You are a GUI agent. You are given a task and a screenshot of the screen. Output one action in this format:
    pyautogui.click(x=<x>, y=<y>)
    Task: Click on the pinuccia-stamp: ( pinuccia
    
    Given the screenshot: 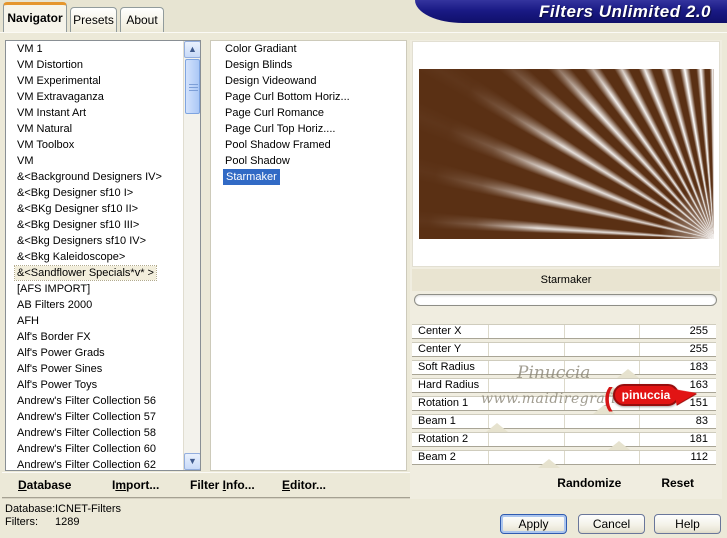 What is the action you would take?
    pyautogui.click(x=651, y=397)
    